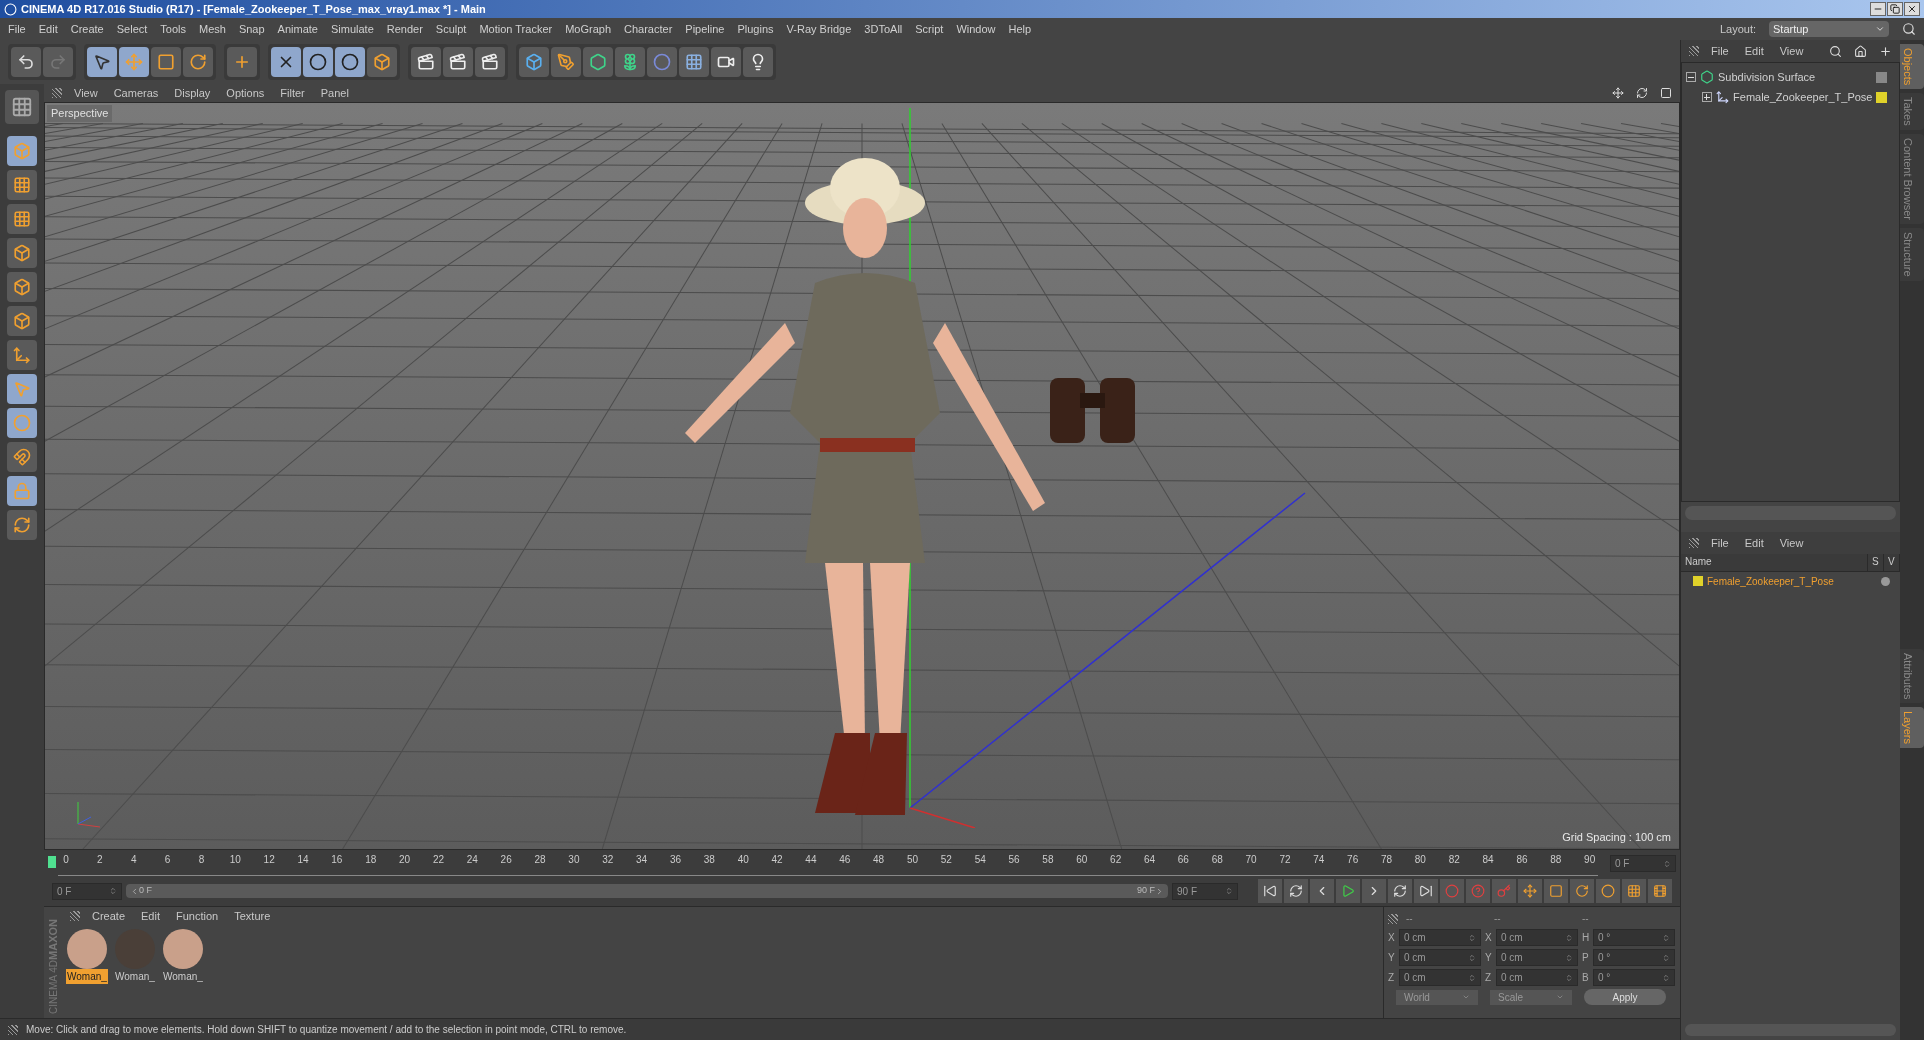 This screenshot has width=1924, height=1040. Describe the element at coordinates (1881, 77) in the screenshot. I see `generator-toggle-icon` at that location.